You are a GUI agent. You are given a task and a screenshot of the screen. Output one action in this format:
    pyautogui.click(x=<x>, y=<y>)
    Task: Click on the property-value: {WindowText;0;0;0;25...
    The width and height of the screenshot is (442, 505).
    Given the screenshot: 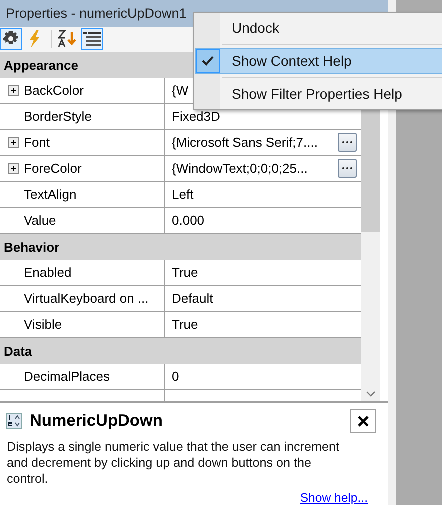 What is the action you would take?
    pyautogui.click(x=240, y=168)
    